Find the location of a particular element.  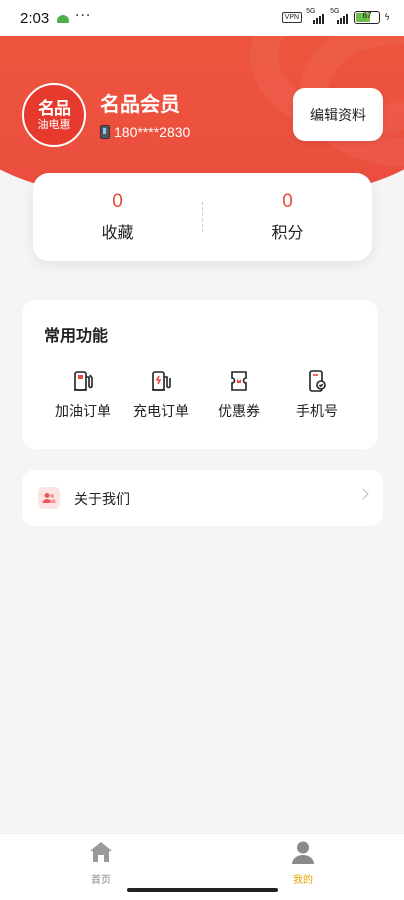

battery-percent: 67 is located at coordinates (367, 15).